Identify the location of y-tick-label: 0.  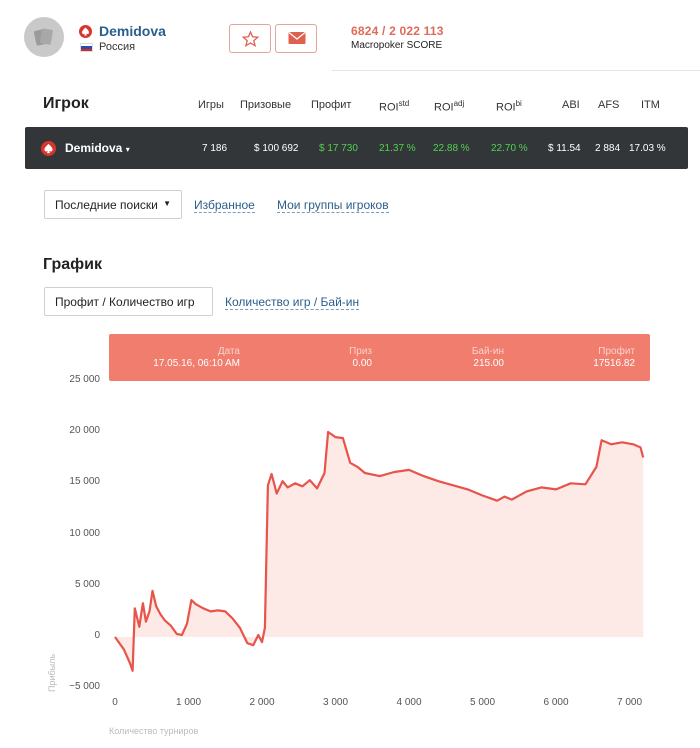
(97, 635).